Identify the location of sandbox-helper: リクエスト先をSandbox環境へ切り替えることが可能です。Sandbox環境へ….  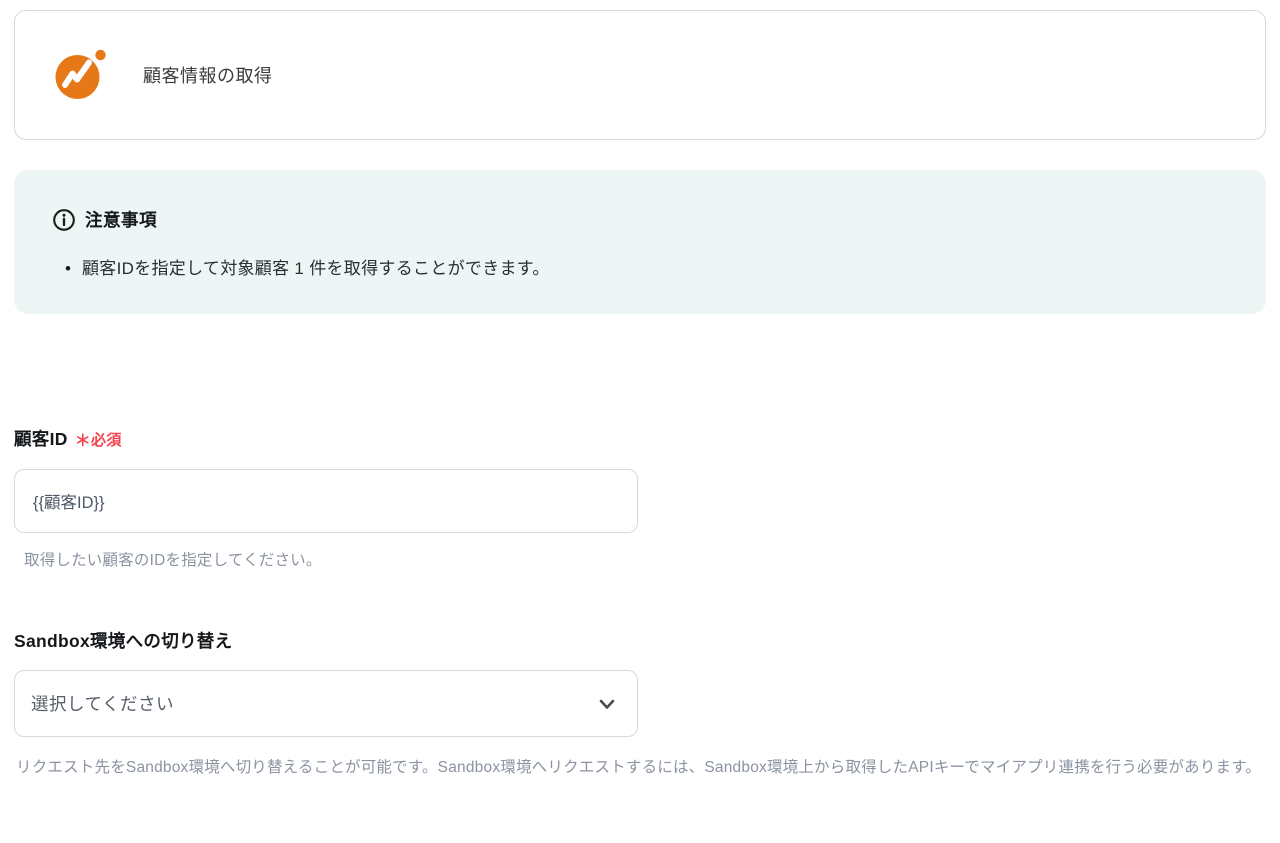
(639, 767).